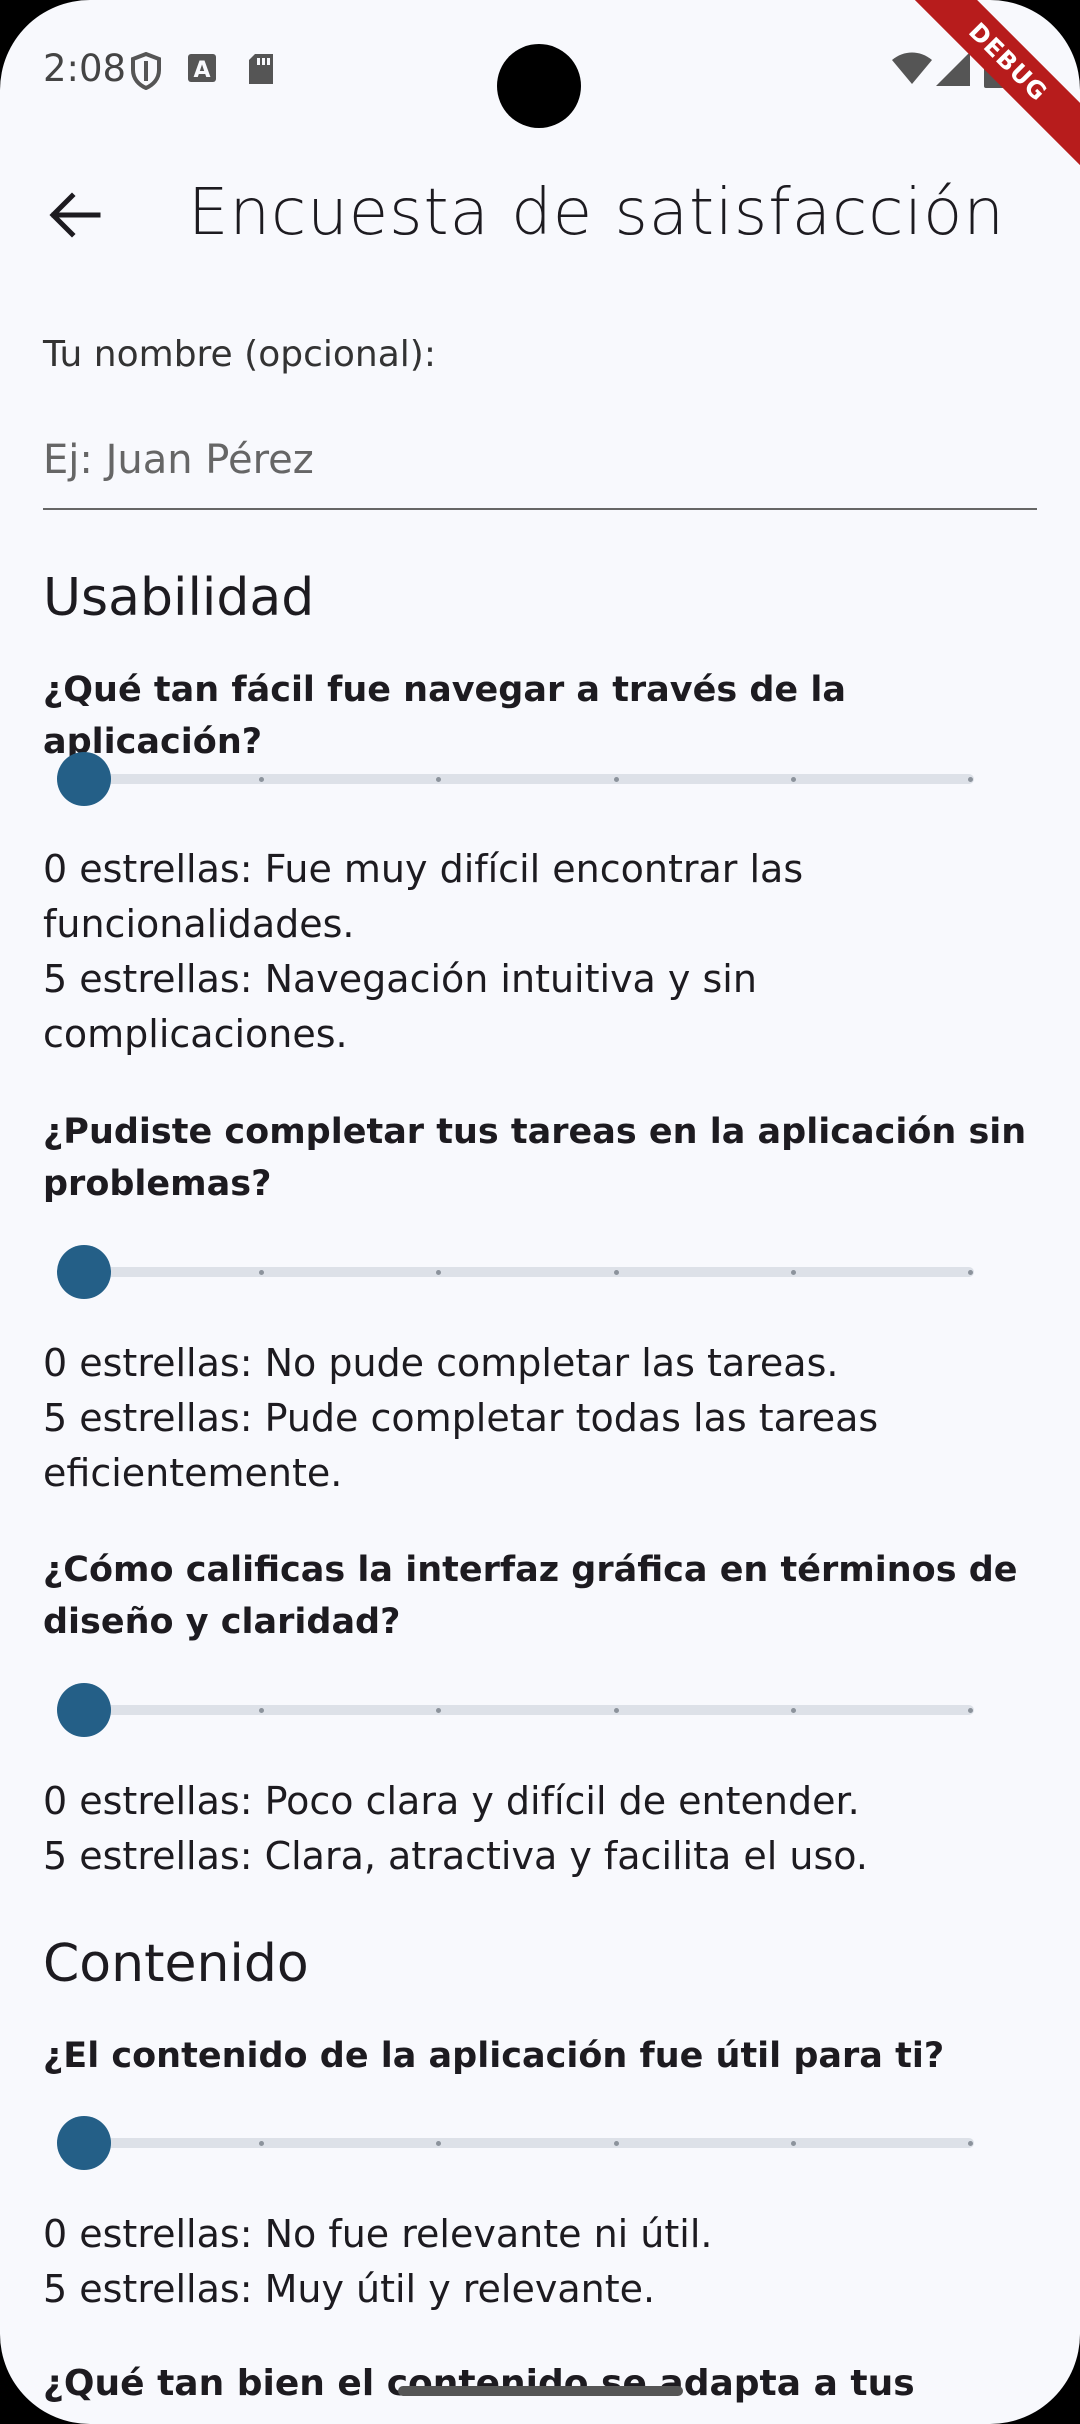 The image size is (1080, 2424). I want to click on text-a-icon: A, so click(202, 68).